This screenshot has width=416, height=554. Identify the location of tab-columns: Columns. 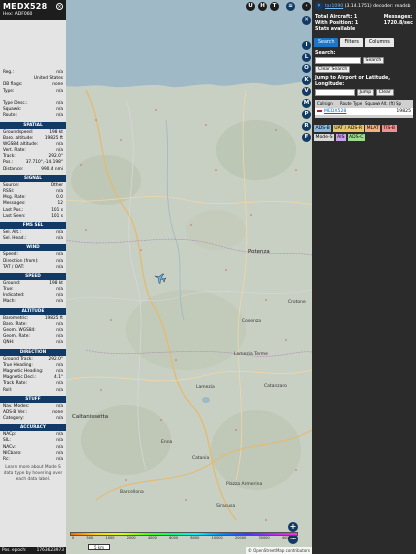
(379, 42).